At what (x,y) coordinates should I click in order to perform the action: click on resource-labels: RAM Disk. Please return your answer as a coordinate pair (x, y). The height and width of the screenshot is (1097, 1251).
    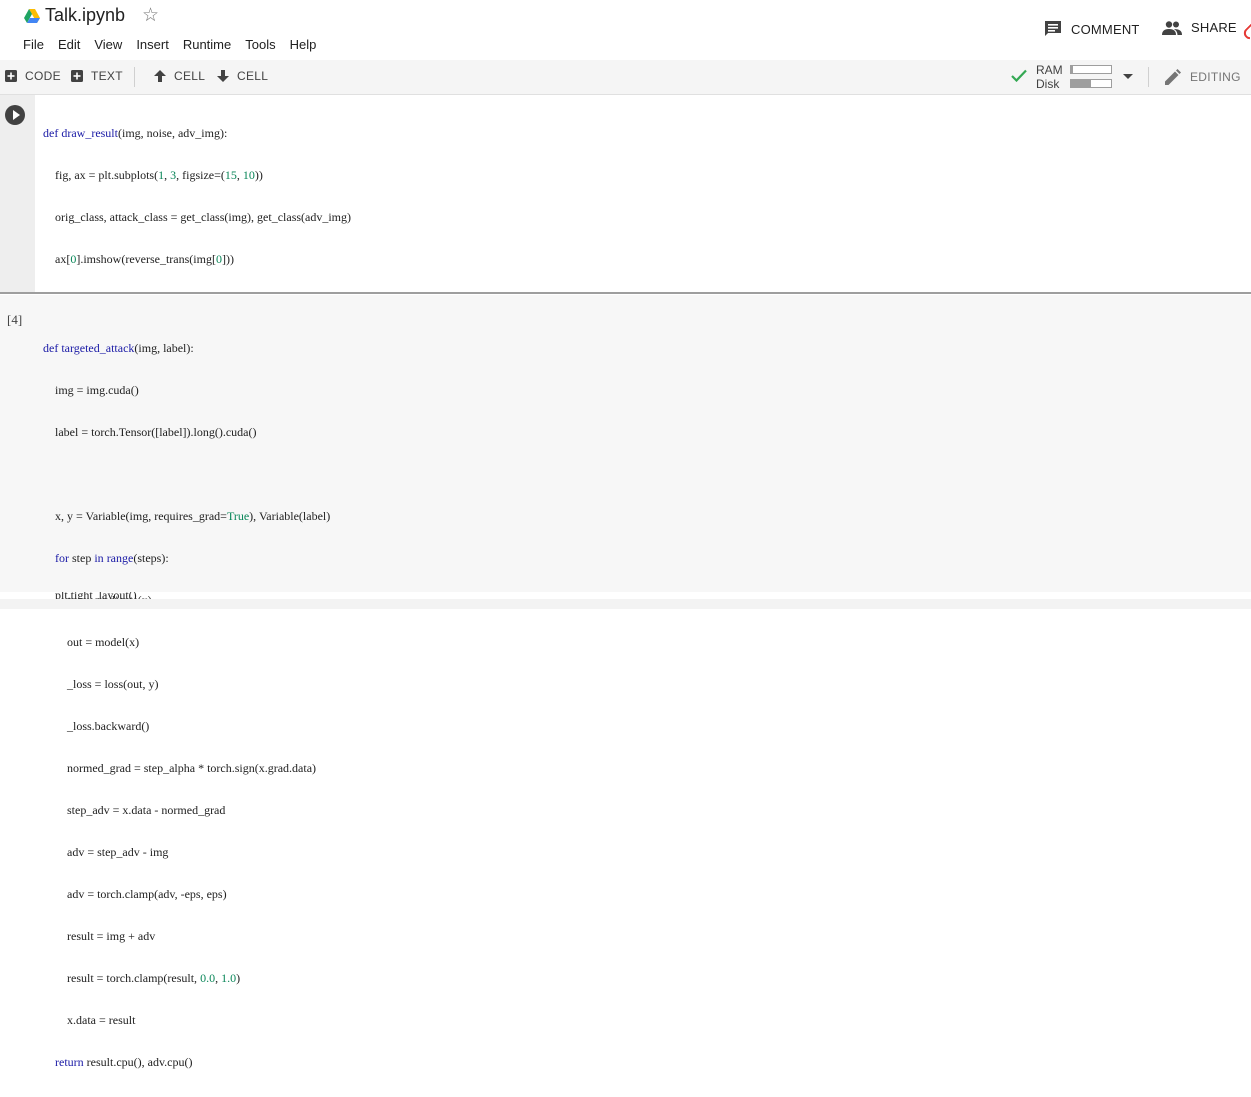
    Looking at the image, I should click on (1049, 77).